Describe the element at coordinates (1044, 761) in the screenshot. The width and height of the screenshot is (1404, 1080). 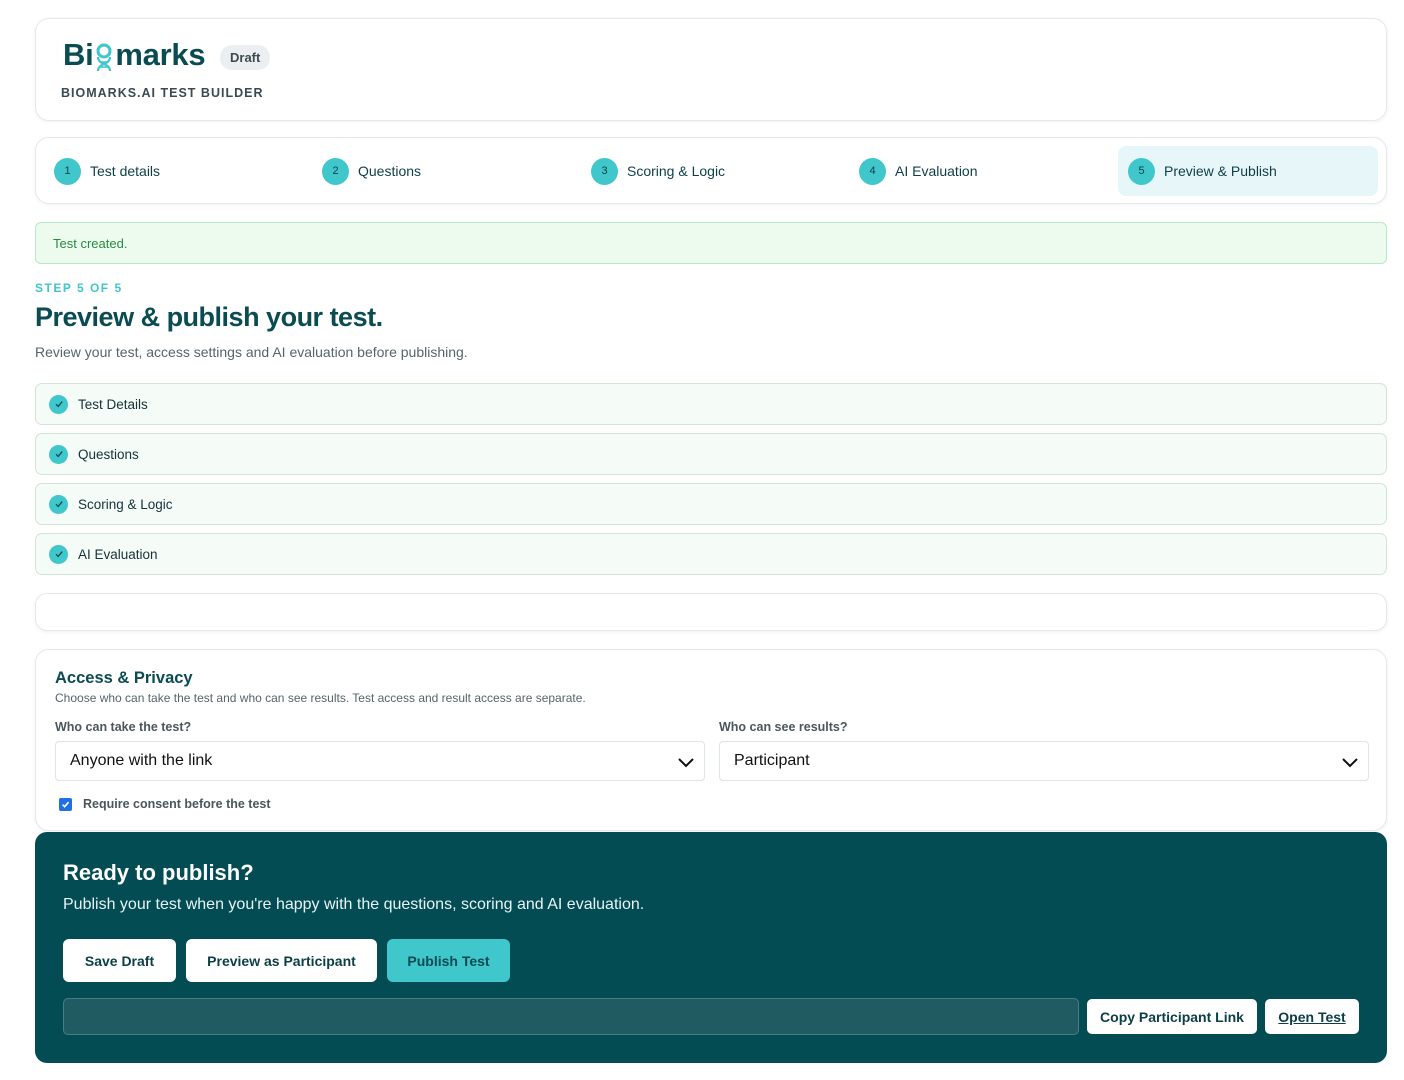
I see `see-results-select: Participant` at that location.